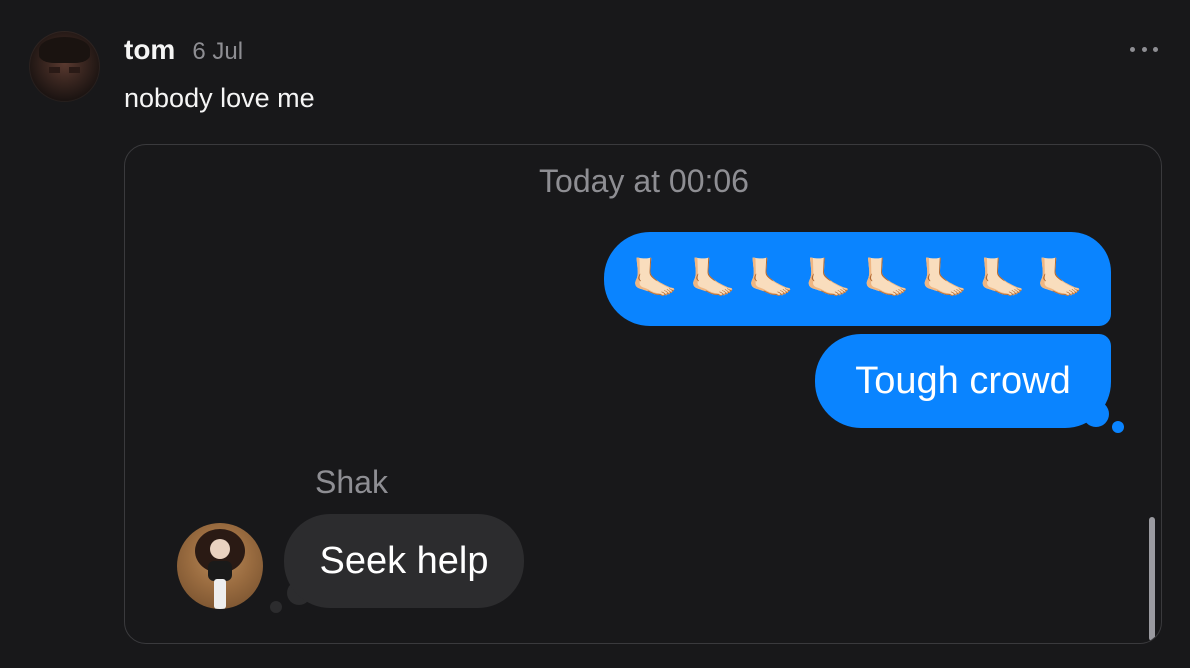 Image resolution: width=1190 pixels, height=668 pixels. What do you see at coordinates (963, 381) in the screenshot?
I see `outgoing-message-text: Tough crowd` at bounding box center [963, 381].